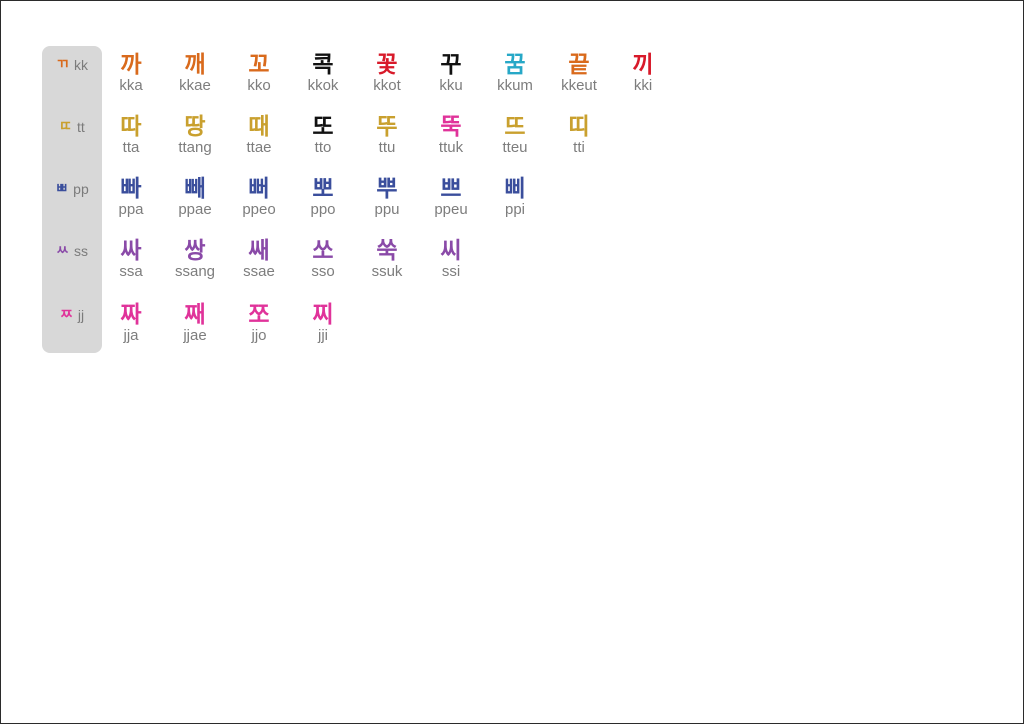 Image resolution: width=1024 pixels, height=724 pixels. What do you see at coordinates (62, 251) in the screenshot?
I see `consonant-jamo: ㅆ` at bounding box center [62, 251].